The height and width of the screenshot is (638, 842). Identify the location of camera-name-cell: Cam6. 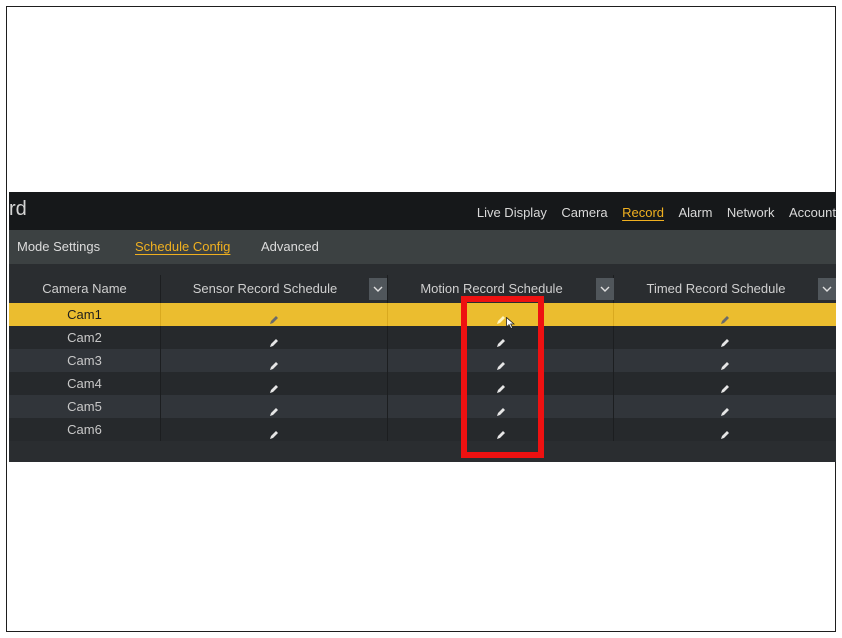
(85, 429).